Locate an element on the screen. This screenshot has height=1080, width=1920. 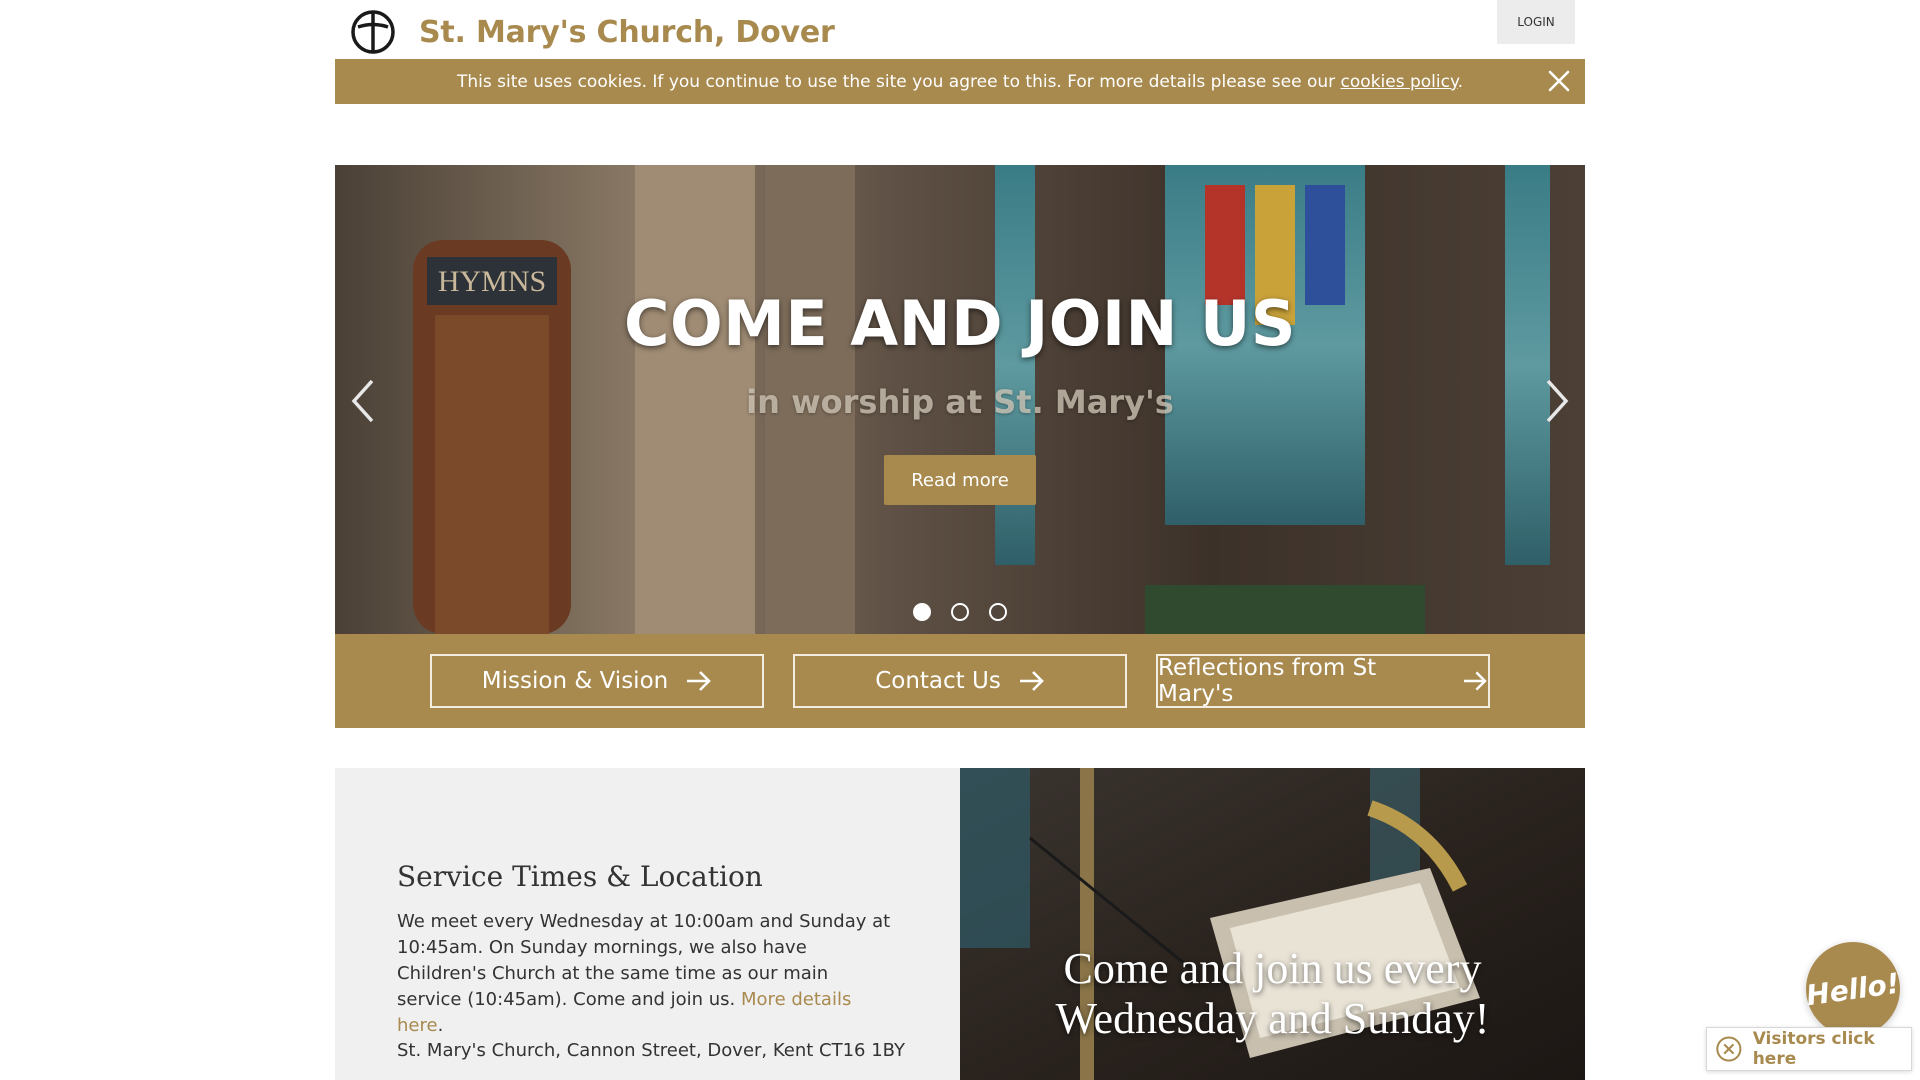
carousel-indicators is located at coordinates (960, 612).